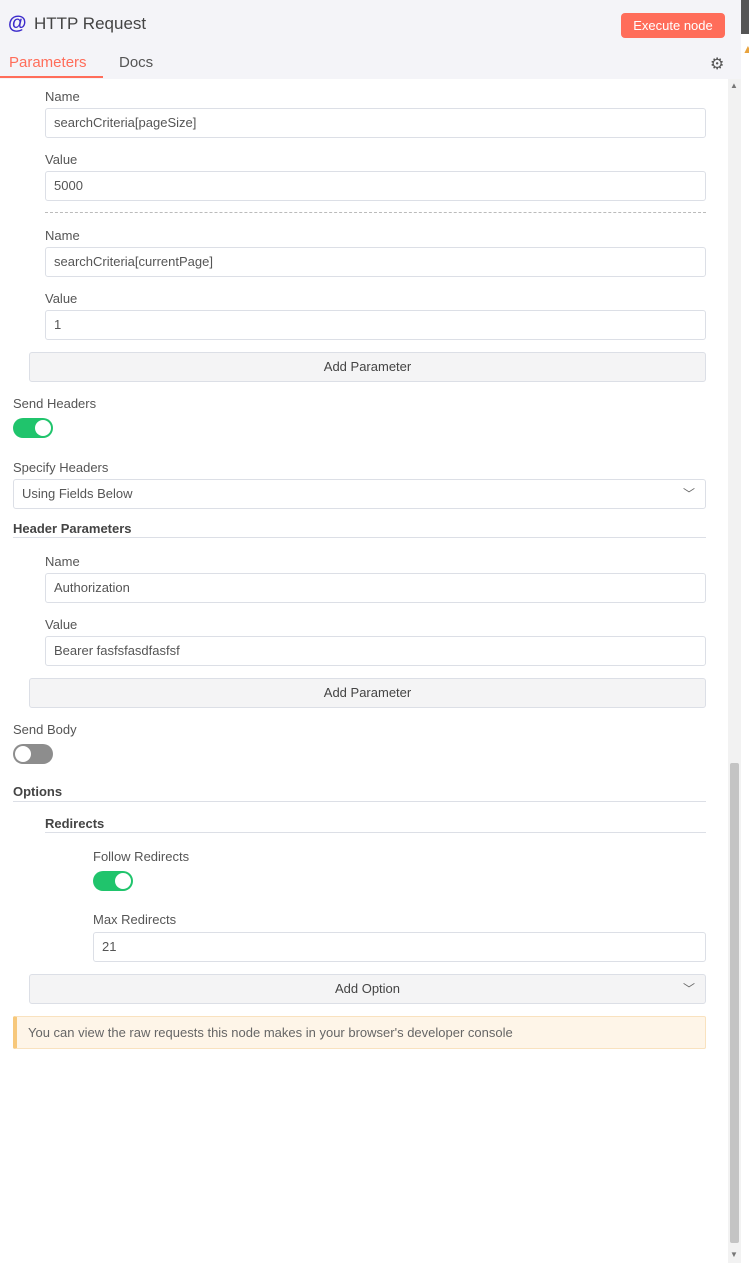 The image size is (749, 1263). I want to click on send-headers-toggle, so click(33, 428).